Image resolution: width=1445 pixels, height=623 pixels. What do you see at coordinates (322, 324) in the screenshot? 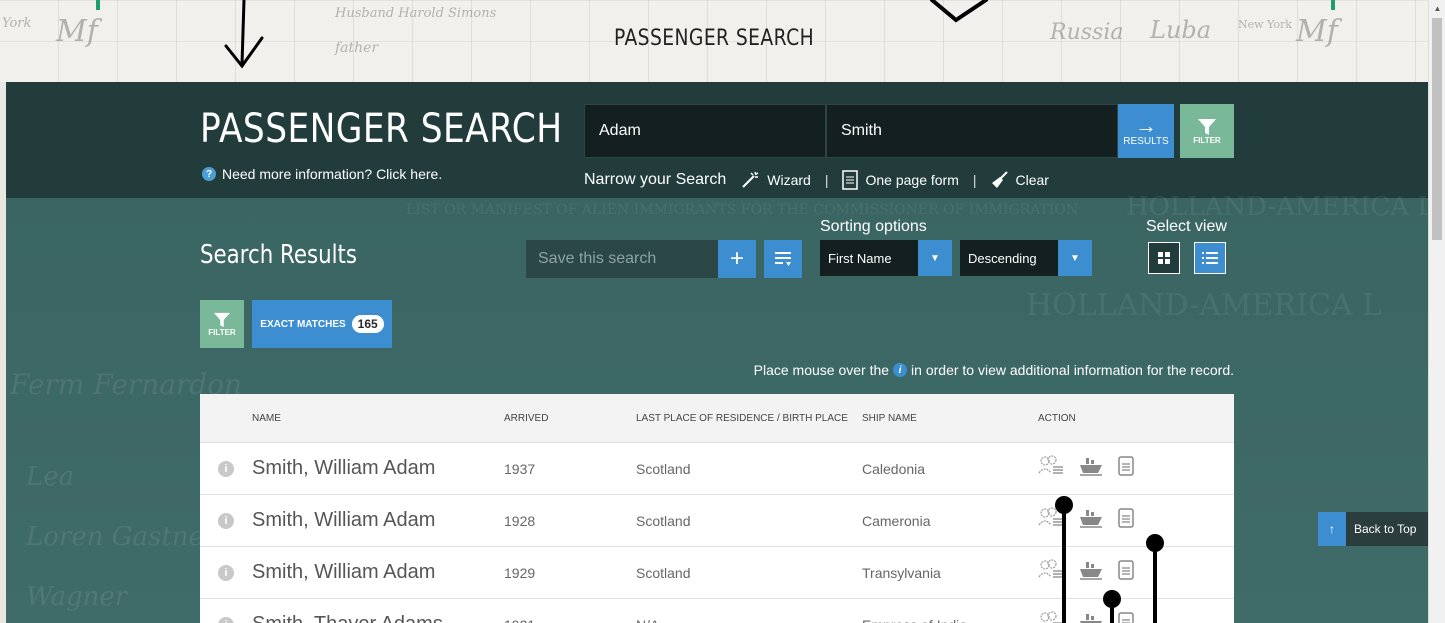
I see `exact-matches-button: EXACT MATCHES 165` at bounding box center [322, 324].